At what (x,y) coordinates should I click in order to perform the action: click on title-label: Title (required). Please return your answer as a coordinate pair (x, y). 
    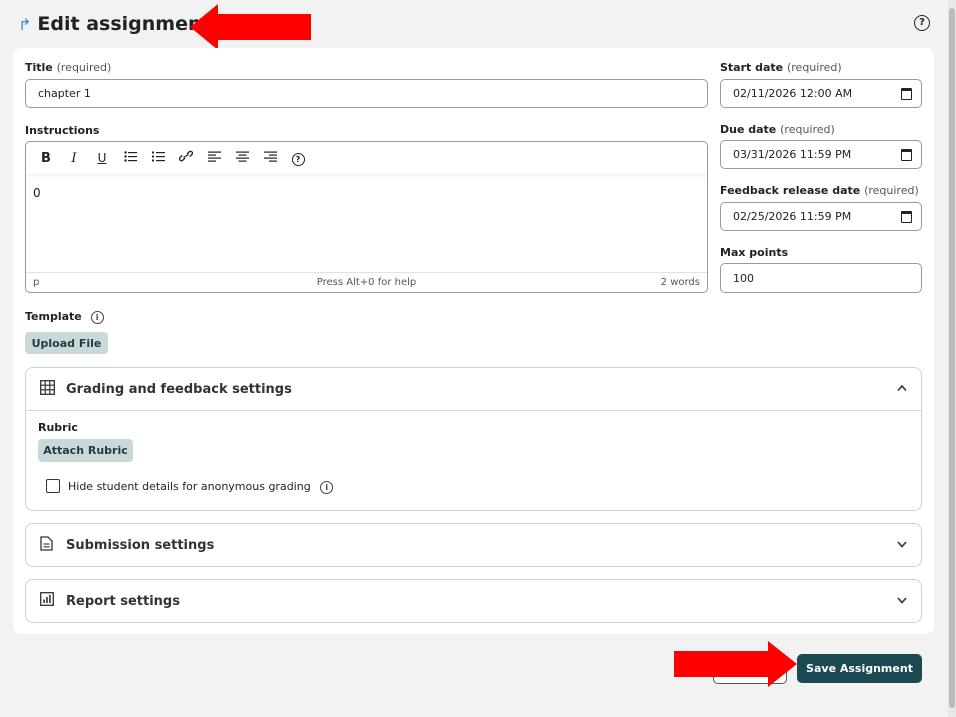
    Looking at the image, I should click on (68, 67).